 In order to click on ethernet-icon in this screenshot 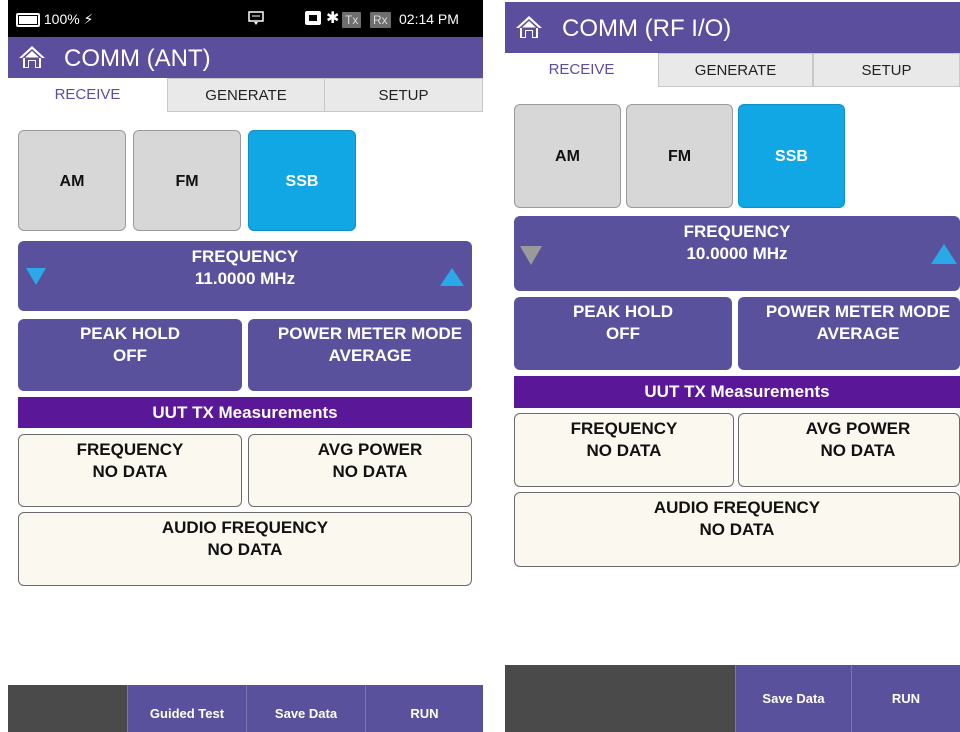, I will do `click(313, 19)`.